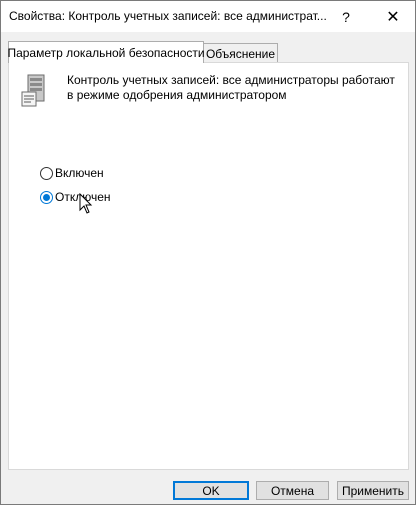 This screenshot has height=505, width=416. What do you see at coordinates (240, 53) in the screenshot?
I see `tab-explain: Объяснение` at bounding box center [240, 53].